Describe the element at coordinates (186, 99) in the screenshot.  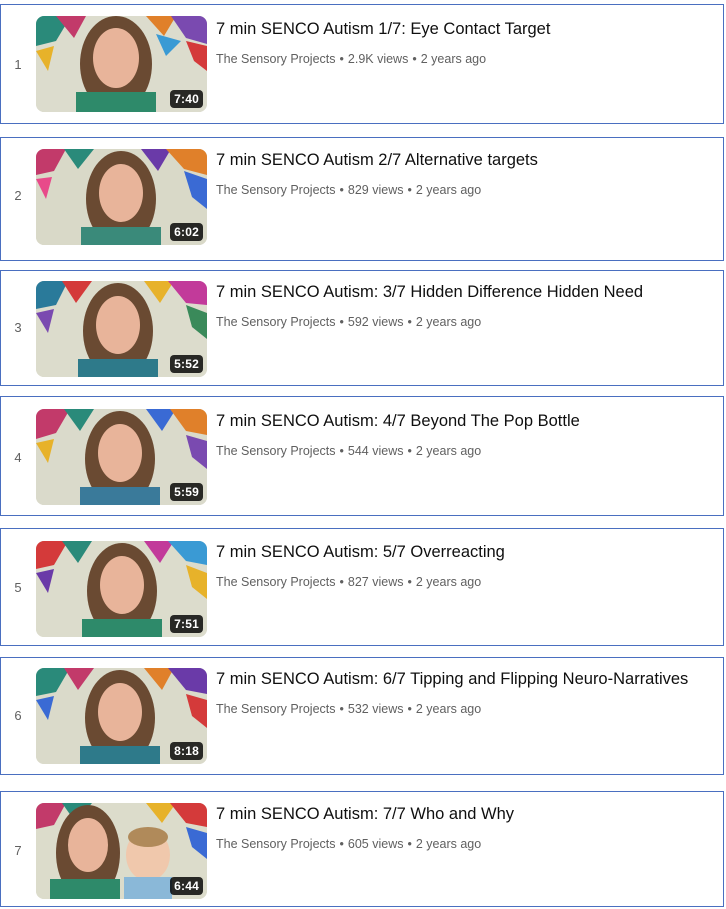
I see `video-duration: 7:40` at that location.